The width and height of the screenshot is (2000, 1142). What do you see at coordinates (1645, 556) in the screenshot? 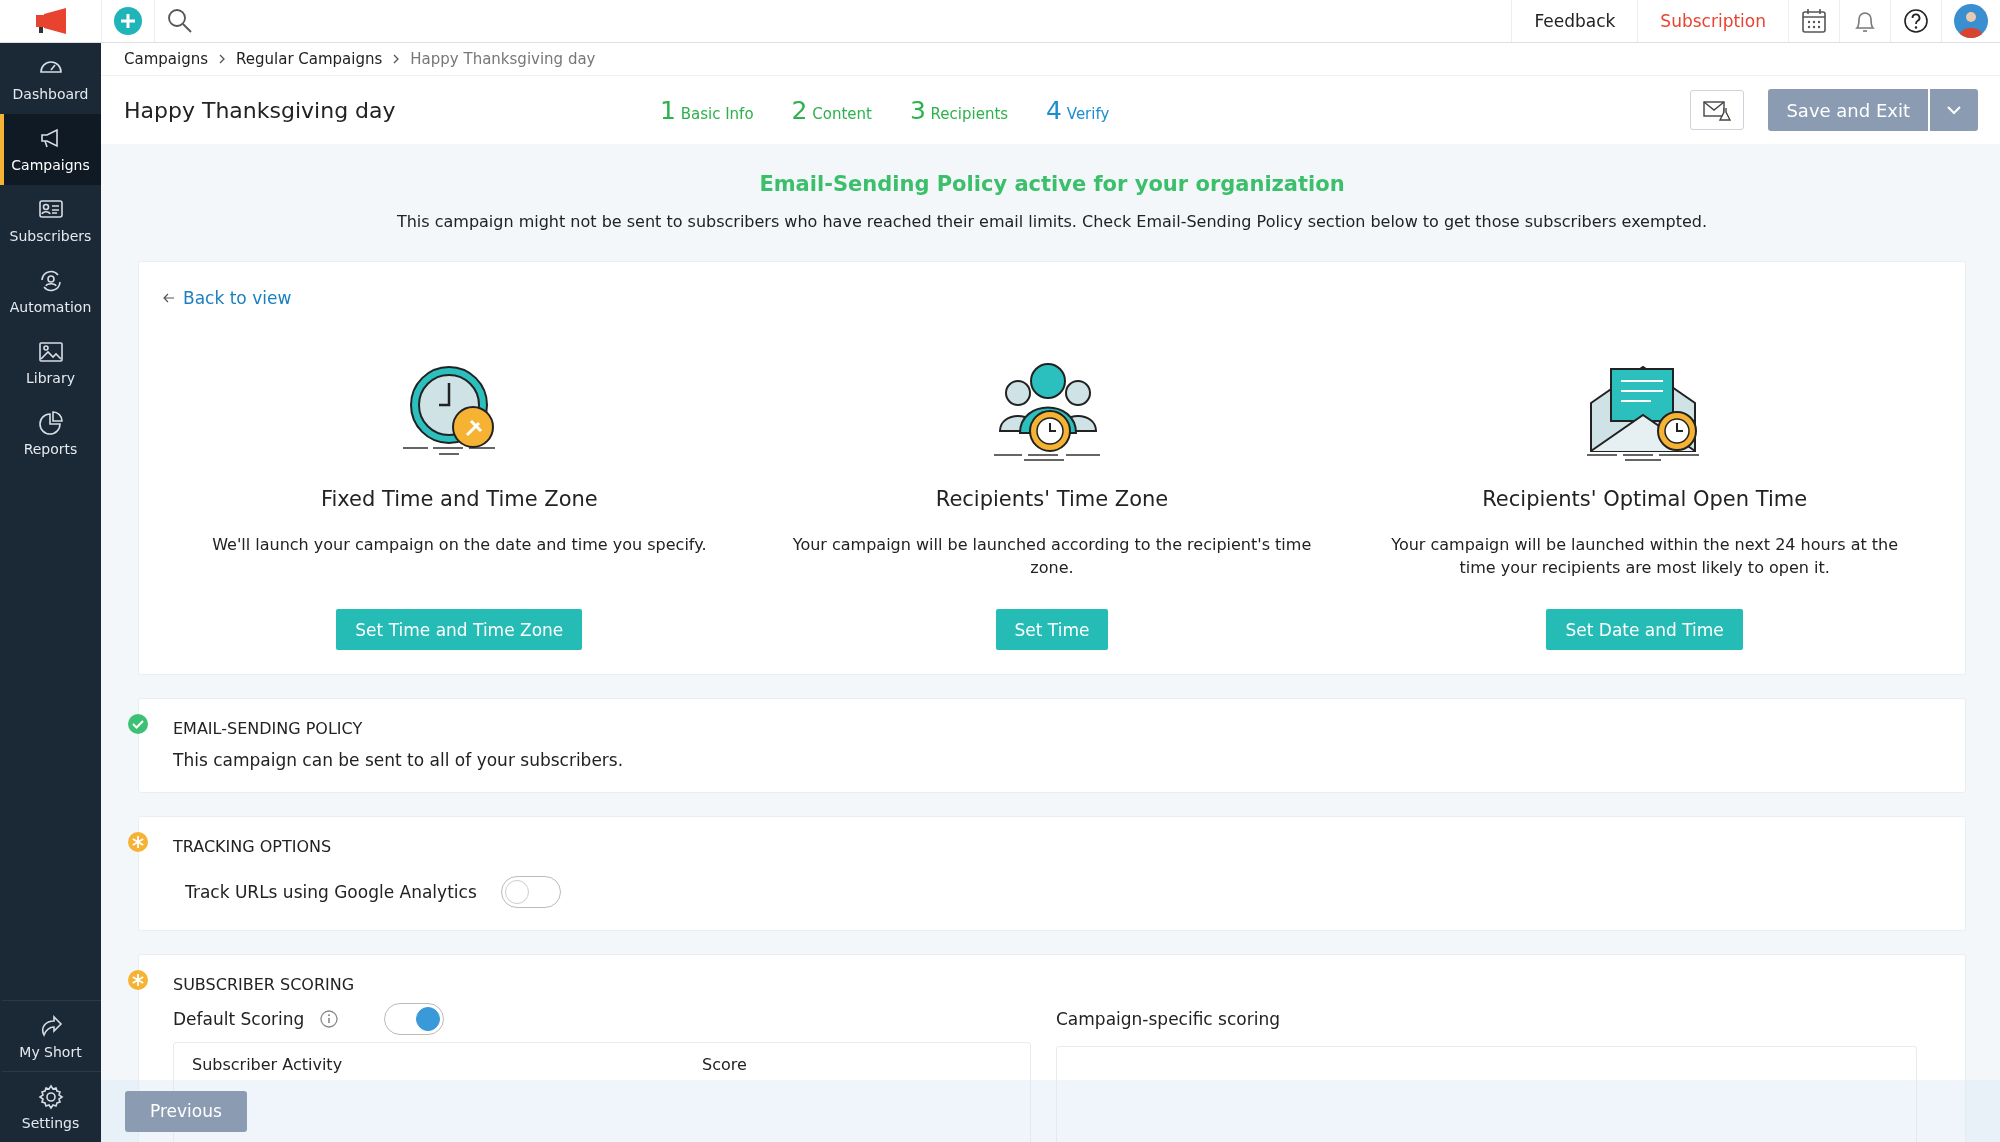
I see `option-description: Your campaign will be launched within the next 24 hours at the time your recipients are most likely to open it.` at bounding box center [1645, 556].